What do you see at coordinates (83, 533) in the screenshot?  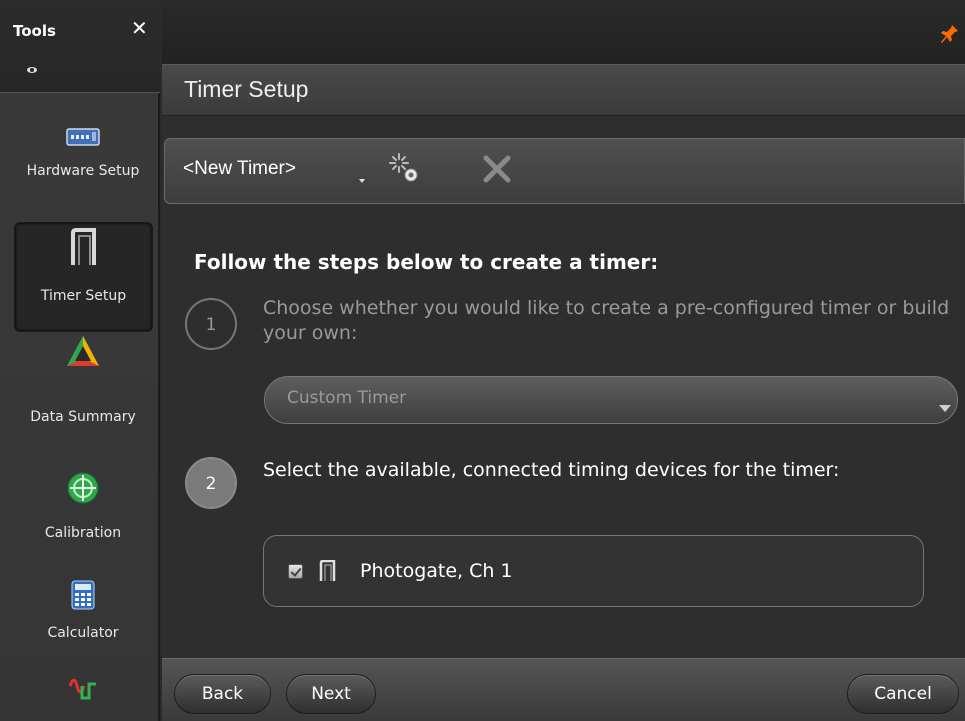 I see `sidebar-item-label: Calibration` at bounding box center [83, 533].